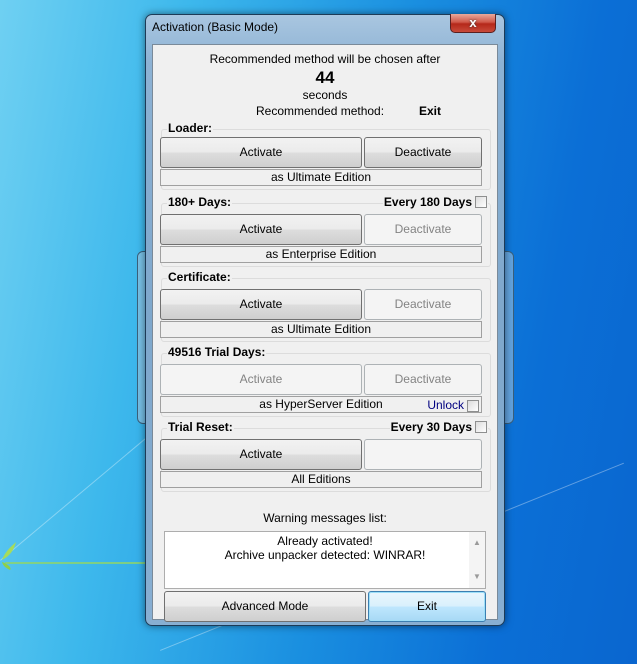 The height and width of the screenshot is (664, 637). I want to click on wallpaper-leaf-icon, so click(9, 556).